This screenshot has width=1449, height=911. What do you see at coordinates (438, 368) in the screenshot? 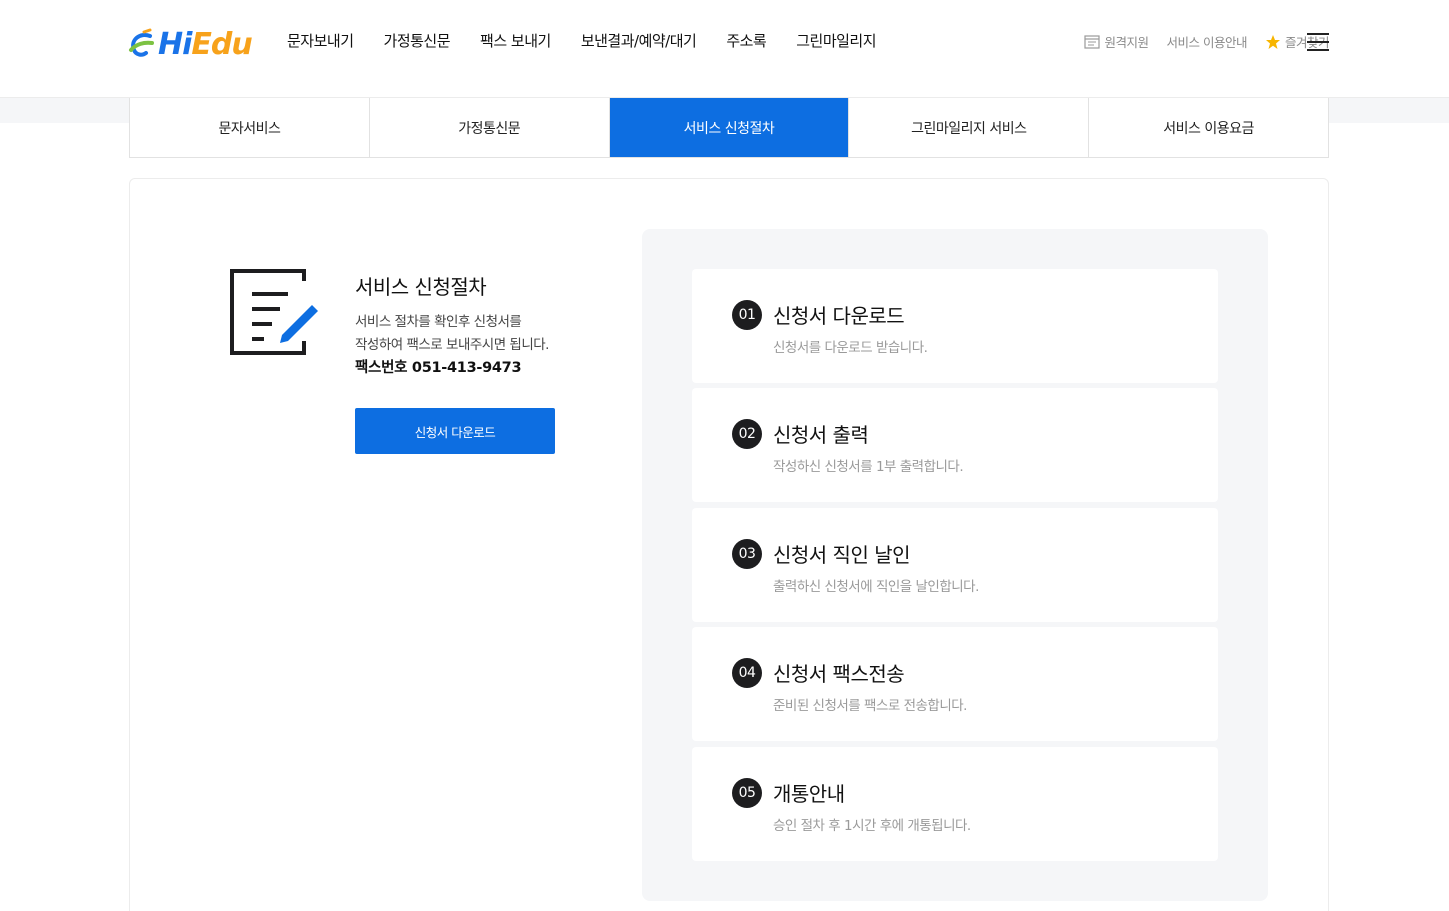
I see `fax-number: 팩스번호 051-413-9473` at bounding box center [438, 368].